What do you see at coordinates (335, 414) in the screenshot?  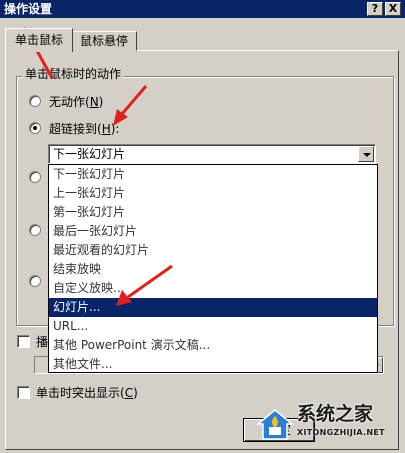 I see `watermark-name: 系统之家` at bounding box center [335, 414].